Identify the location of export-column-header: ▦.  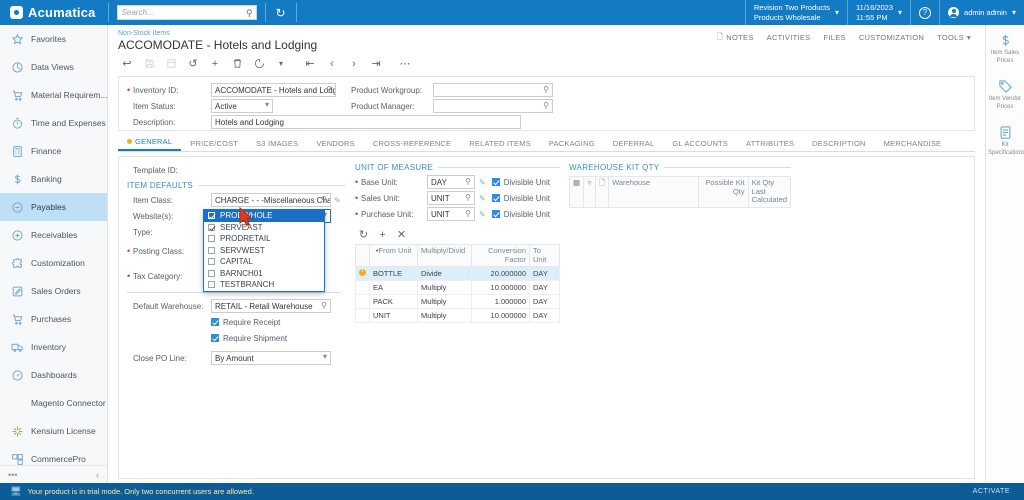
(576, 192).